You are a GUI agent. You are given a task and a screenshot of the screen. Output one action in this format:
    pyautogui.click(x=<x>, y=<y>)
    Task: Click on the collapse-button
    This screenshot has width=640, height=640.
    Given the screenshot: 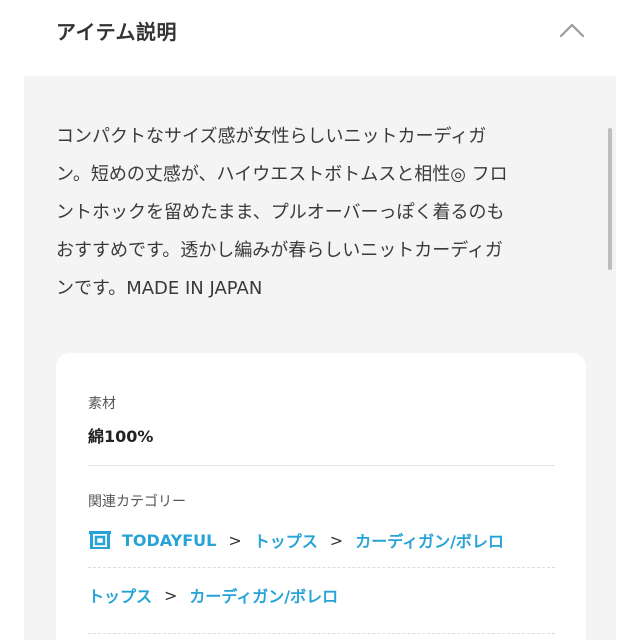 What is the action you would take?
    pyautogui.click(x=572, y=30)
    